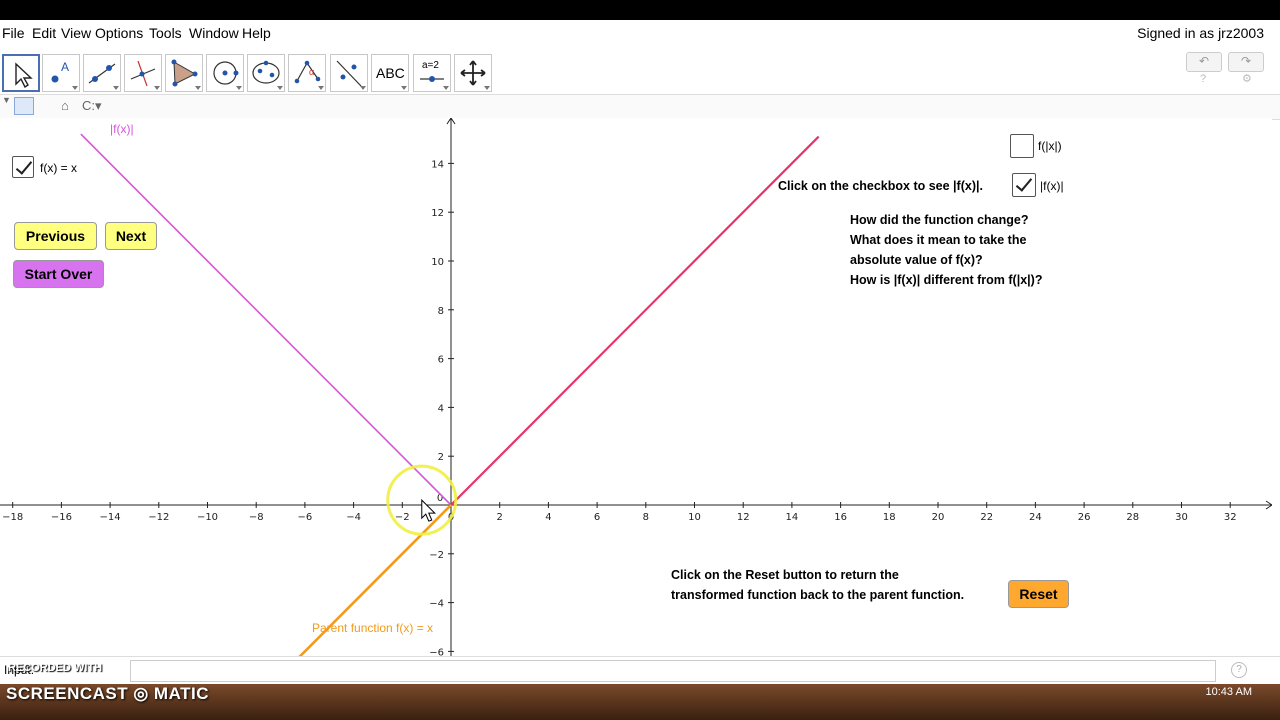 This screenshot has height=720, width=1280. Describe the element at coordinates (59, 168) in the screenshot. I see `fx-checkbox-label: f(x) = x` at that location.